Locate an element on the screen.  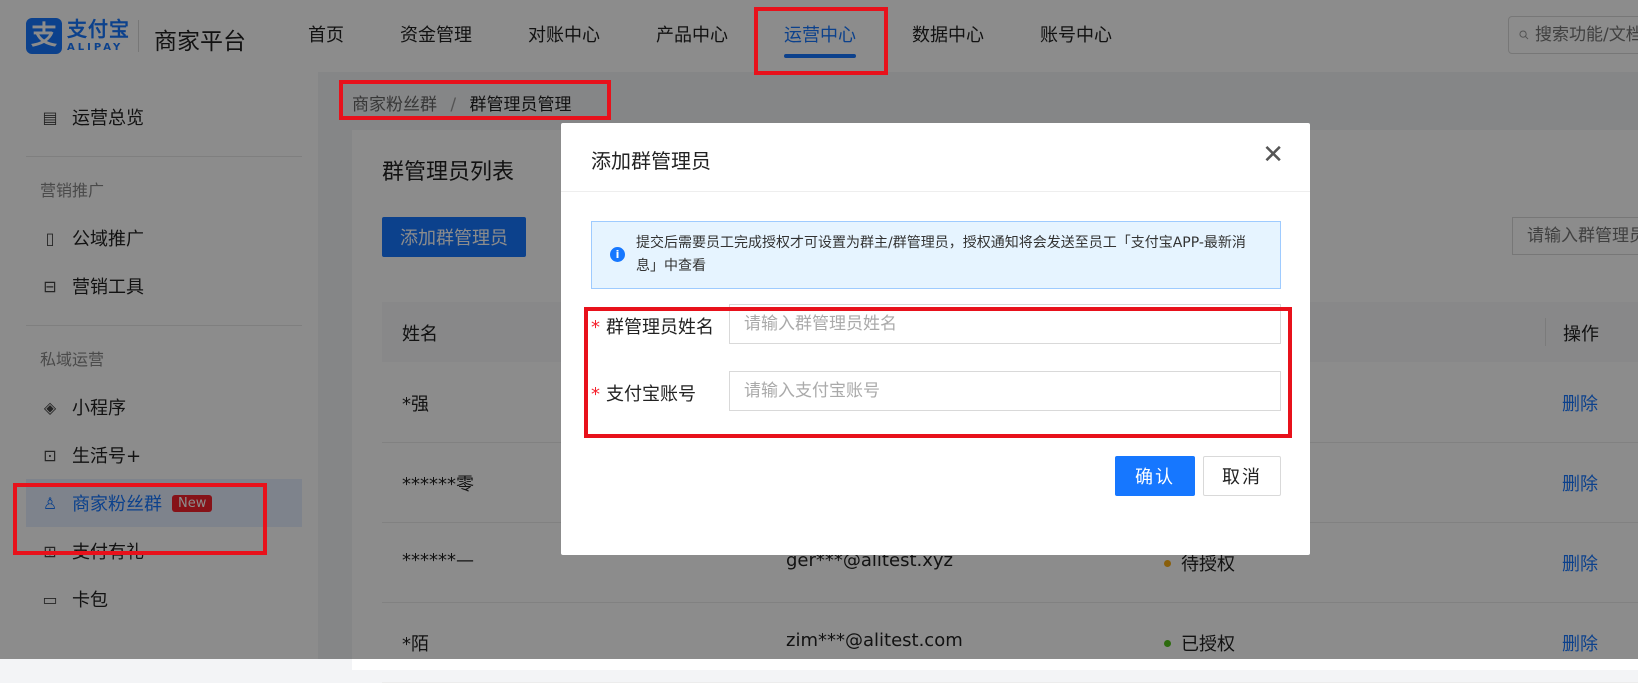
modal-header: 添加群管理员 ✕ is located at coordinates (935, 157).